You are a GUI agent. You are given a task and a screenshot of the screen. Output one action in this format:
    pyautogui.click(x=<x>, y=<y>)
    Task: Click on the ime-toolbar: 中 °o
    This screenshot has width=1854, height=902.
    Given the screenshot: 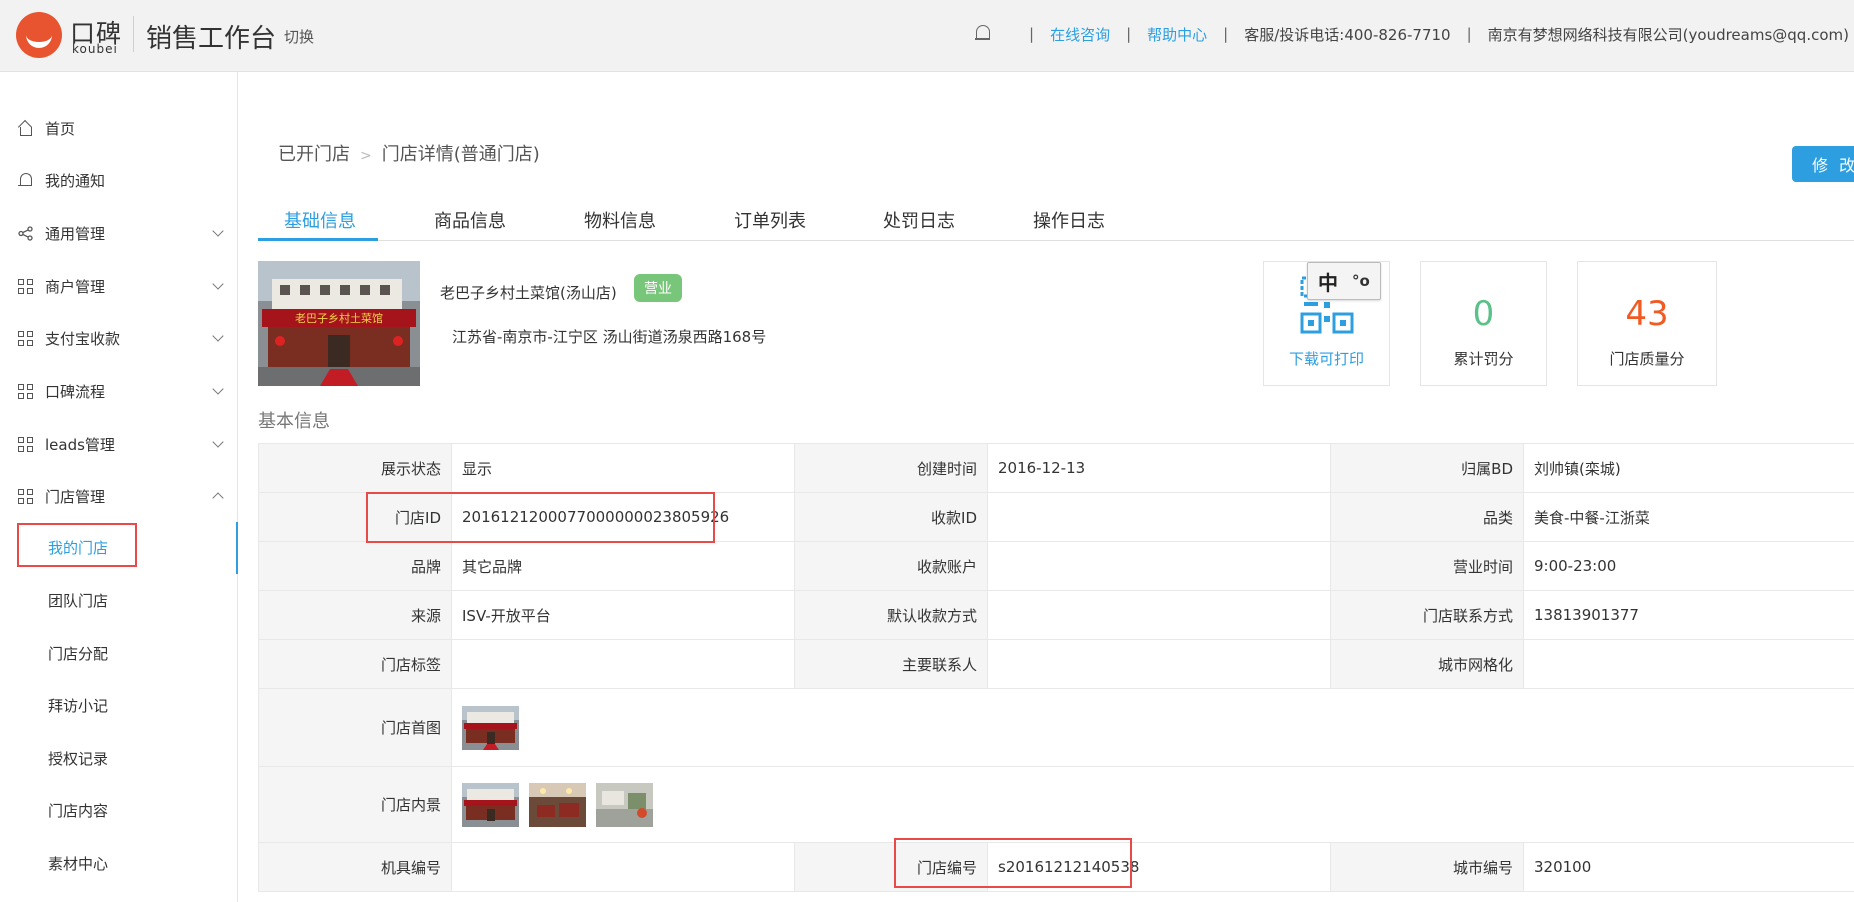 What is the action you would take?
    pyautogui.click(x=1344, y=281)
    